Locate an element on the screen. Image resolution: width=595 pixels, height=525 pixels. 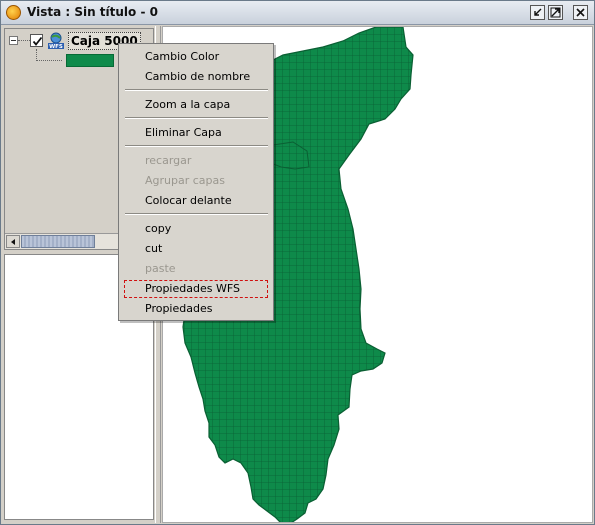
menu-item-zoom-capa: Zoom a la capa is located at coordinates (196, 105).